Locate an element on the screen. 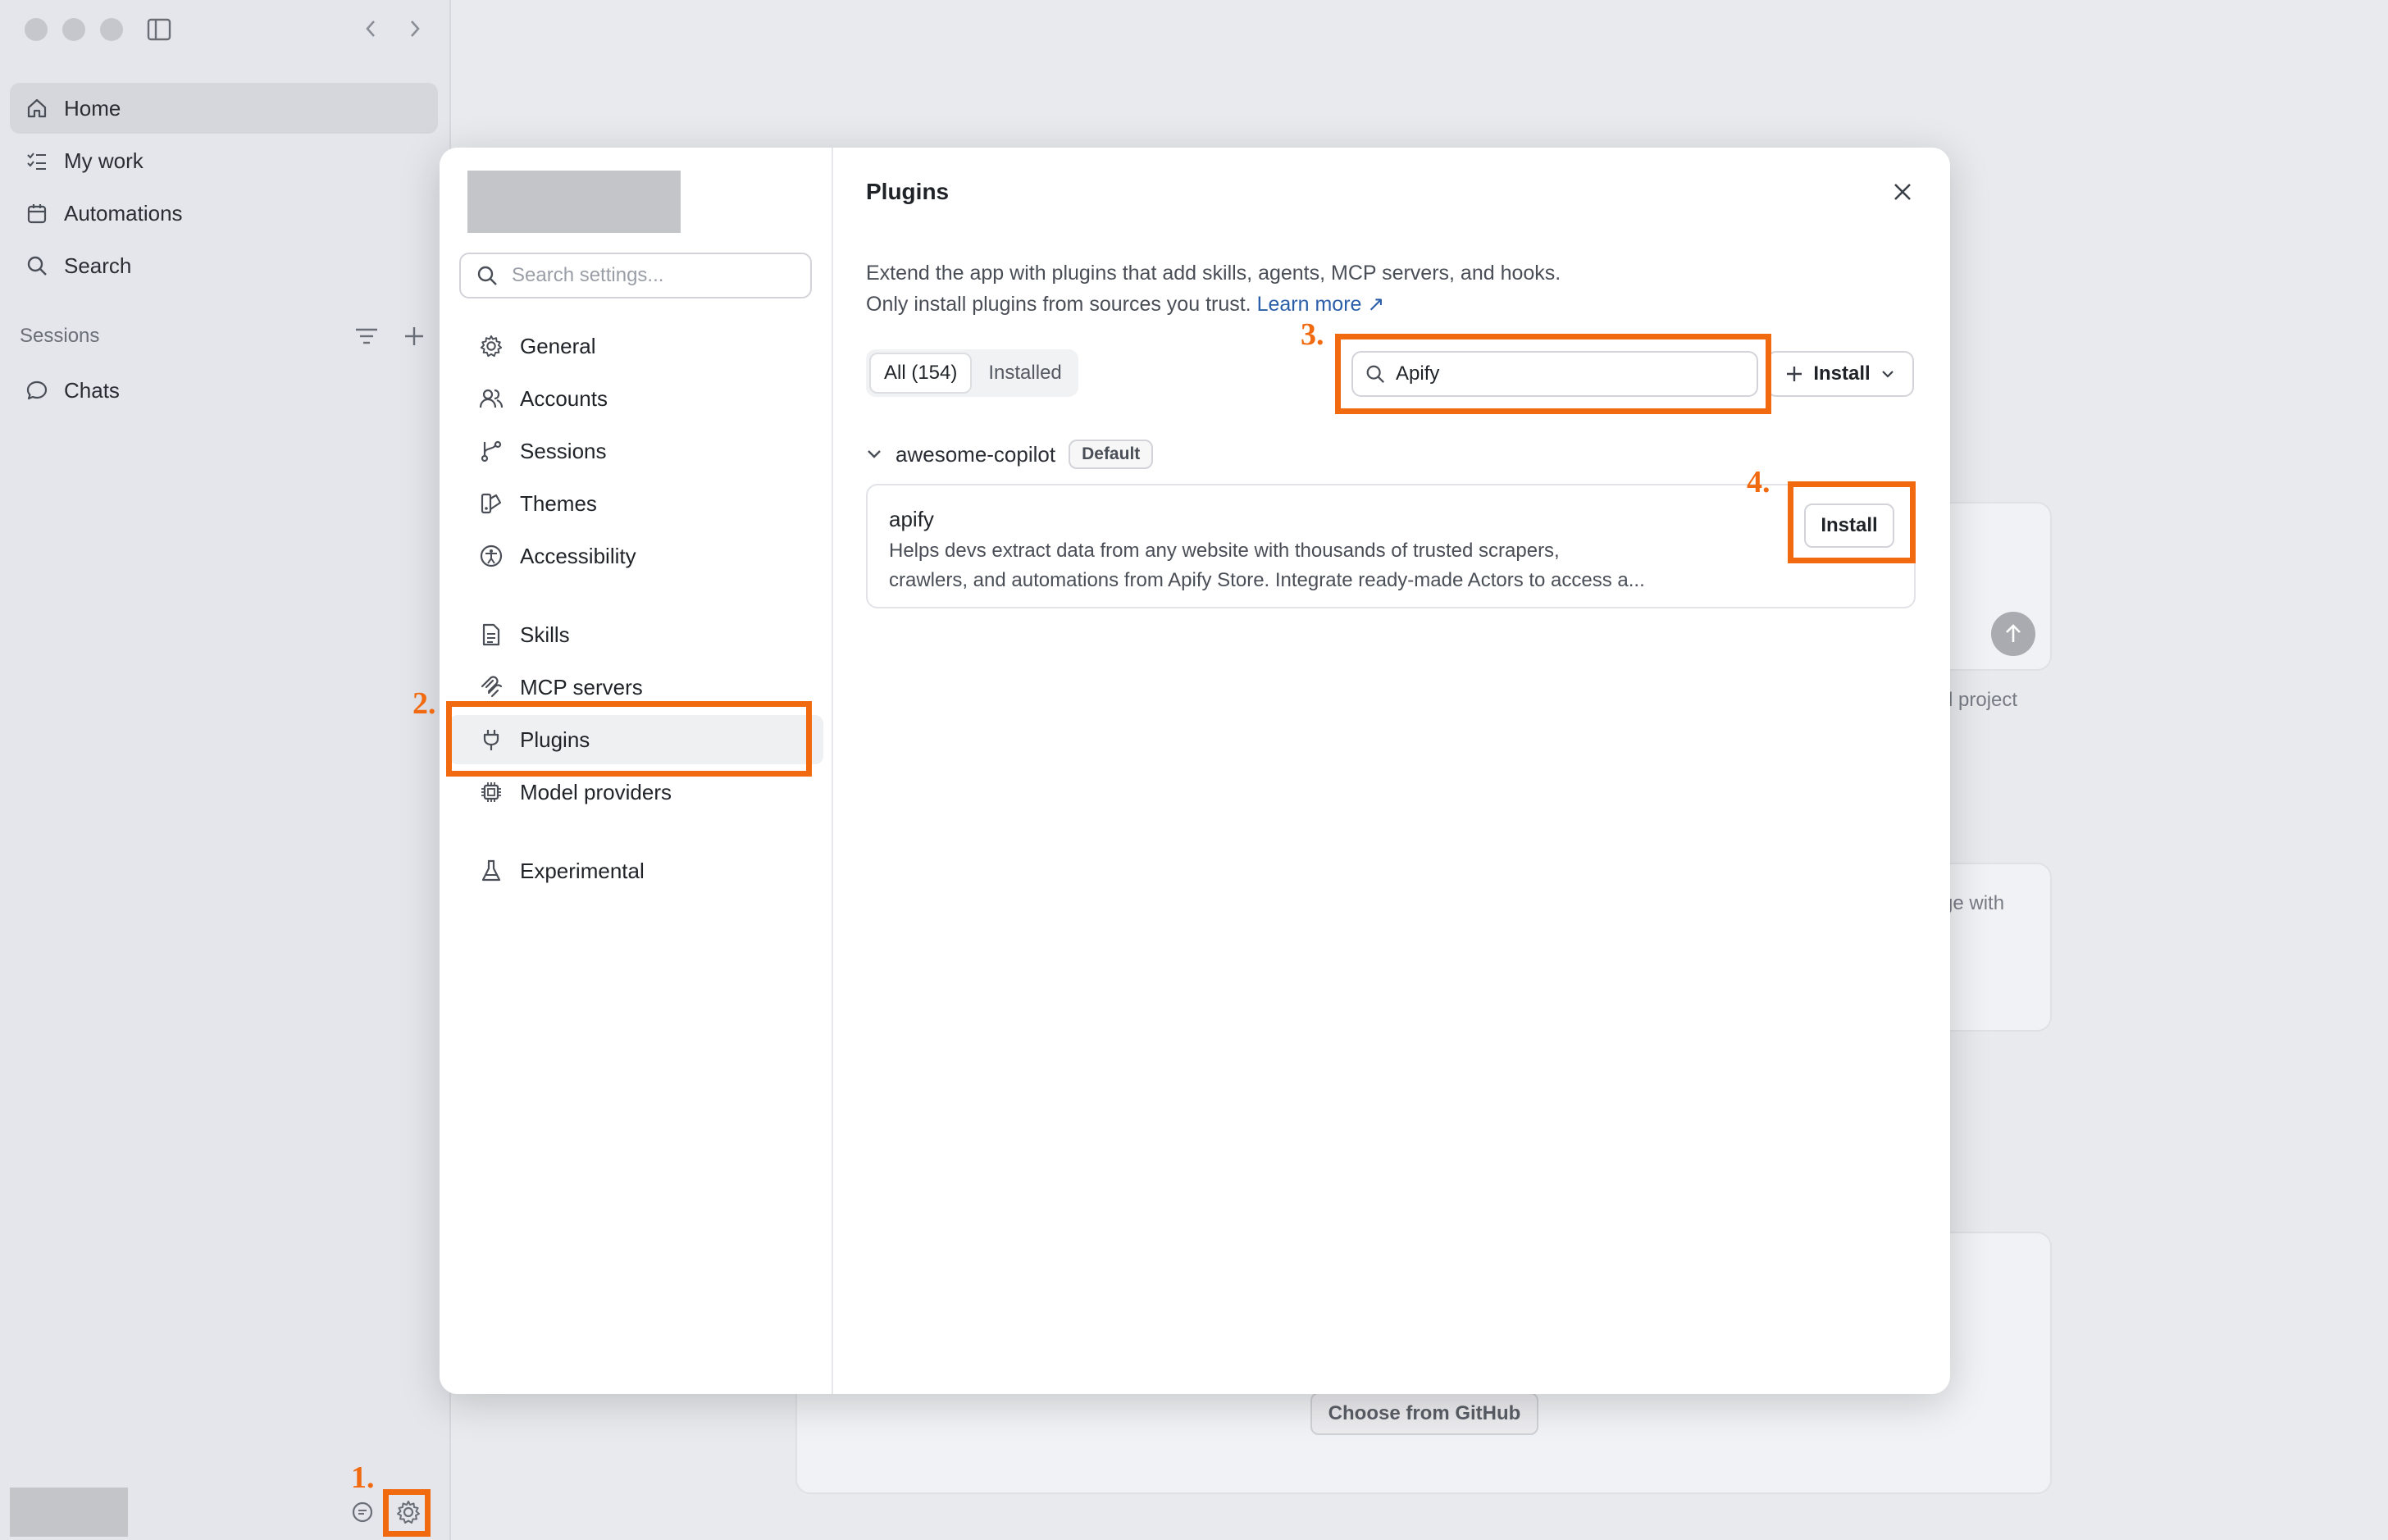  settings-nav-skills: Skills is located at coordinates (636, 634).